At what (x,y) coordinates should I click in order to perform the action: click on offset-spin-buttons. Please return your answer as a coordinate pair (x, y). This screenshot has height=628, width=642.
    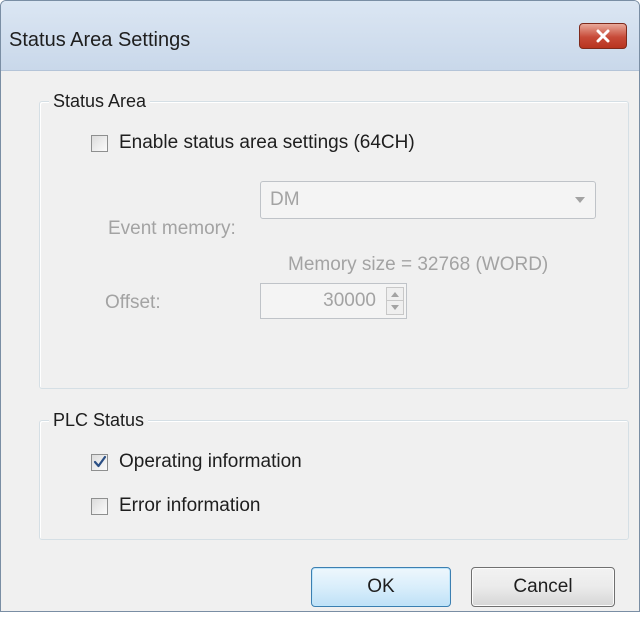
    Looking at the image, I should click on (395, 301).